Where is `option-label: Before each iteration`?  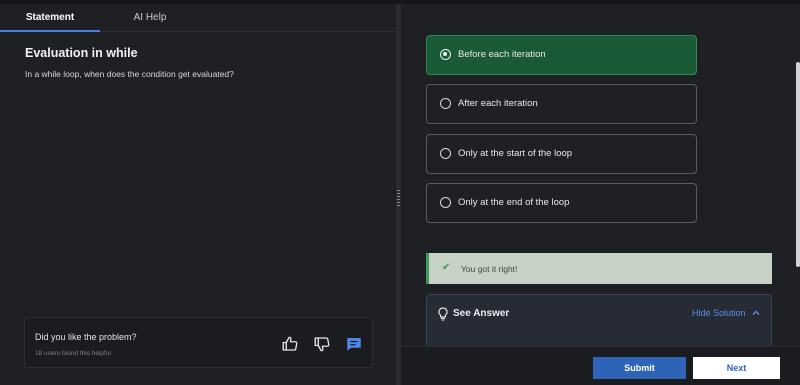
option-label: Before each iteration is located at coordinates (502, 54).